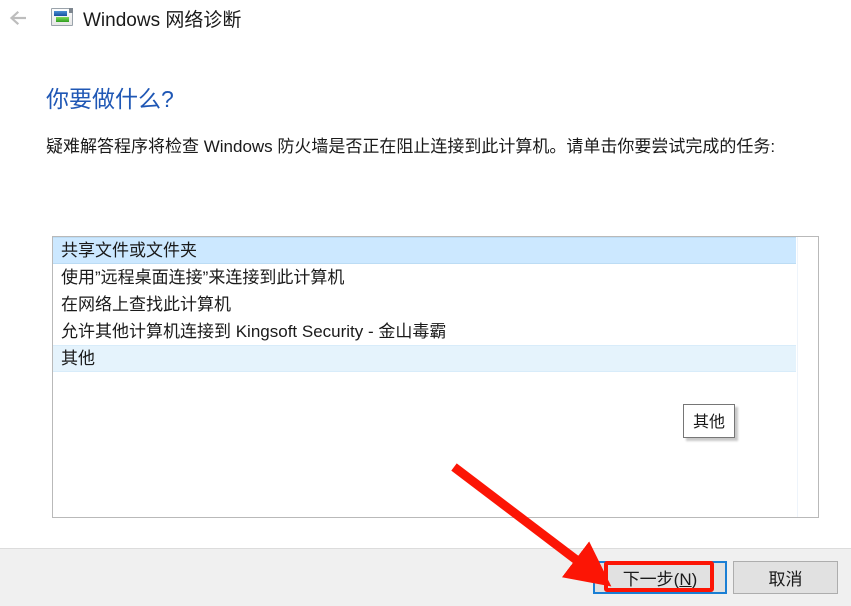 Image resolution: width=851 pixels, height=606 pixels. What do you see at coordinates (424, 277) in the screenshot?
I see `list-item: 使用”远程桌面连接”来连接到此计算机` at bounding box center [424, 277].